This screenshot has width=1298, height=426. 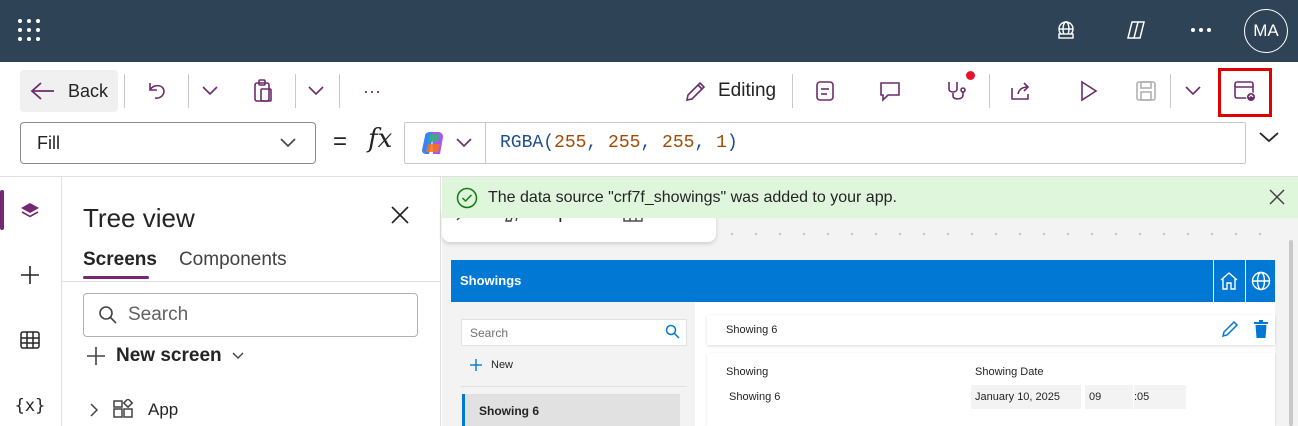 I want to click on new-screen-button: New screen, so click(x=165, y=356).